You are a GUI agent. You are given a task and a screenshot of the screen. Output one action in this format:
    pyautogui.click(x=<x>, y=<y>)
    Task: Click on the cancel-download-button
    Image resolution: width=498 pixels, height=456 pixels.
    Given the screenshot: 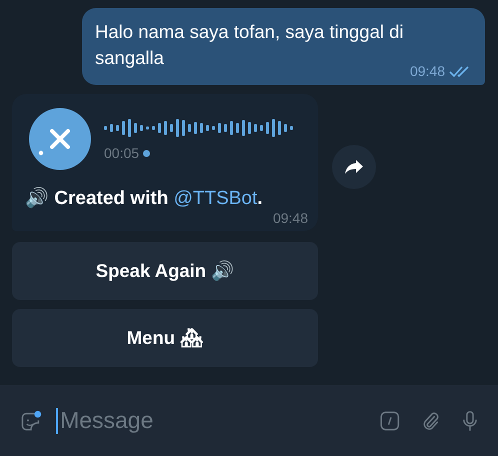 What is the action you would take?
    pyautogui.click(x=60, y=139)
    